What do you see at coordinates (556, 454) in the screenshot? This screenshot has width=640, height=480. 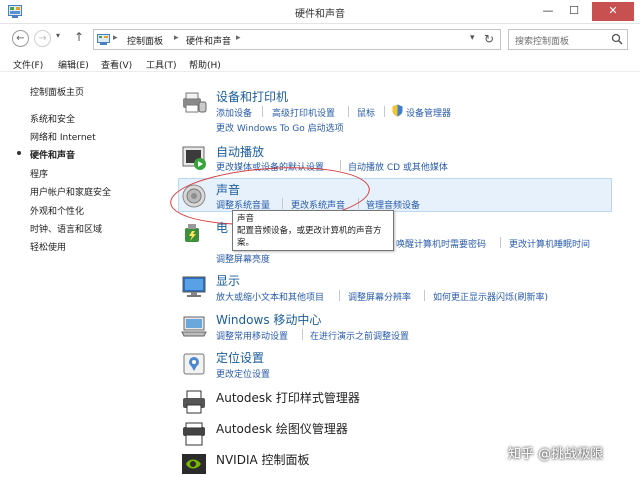 I see `watermark: 知乎 @挑战极限` at bounding box center [556, 454].